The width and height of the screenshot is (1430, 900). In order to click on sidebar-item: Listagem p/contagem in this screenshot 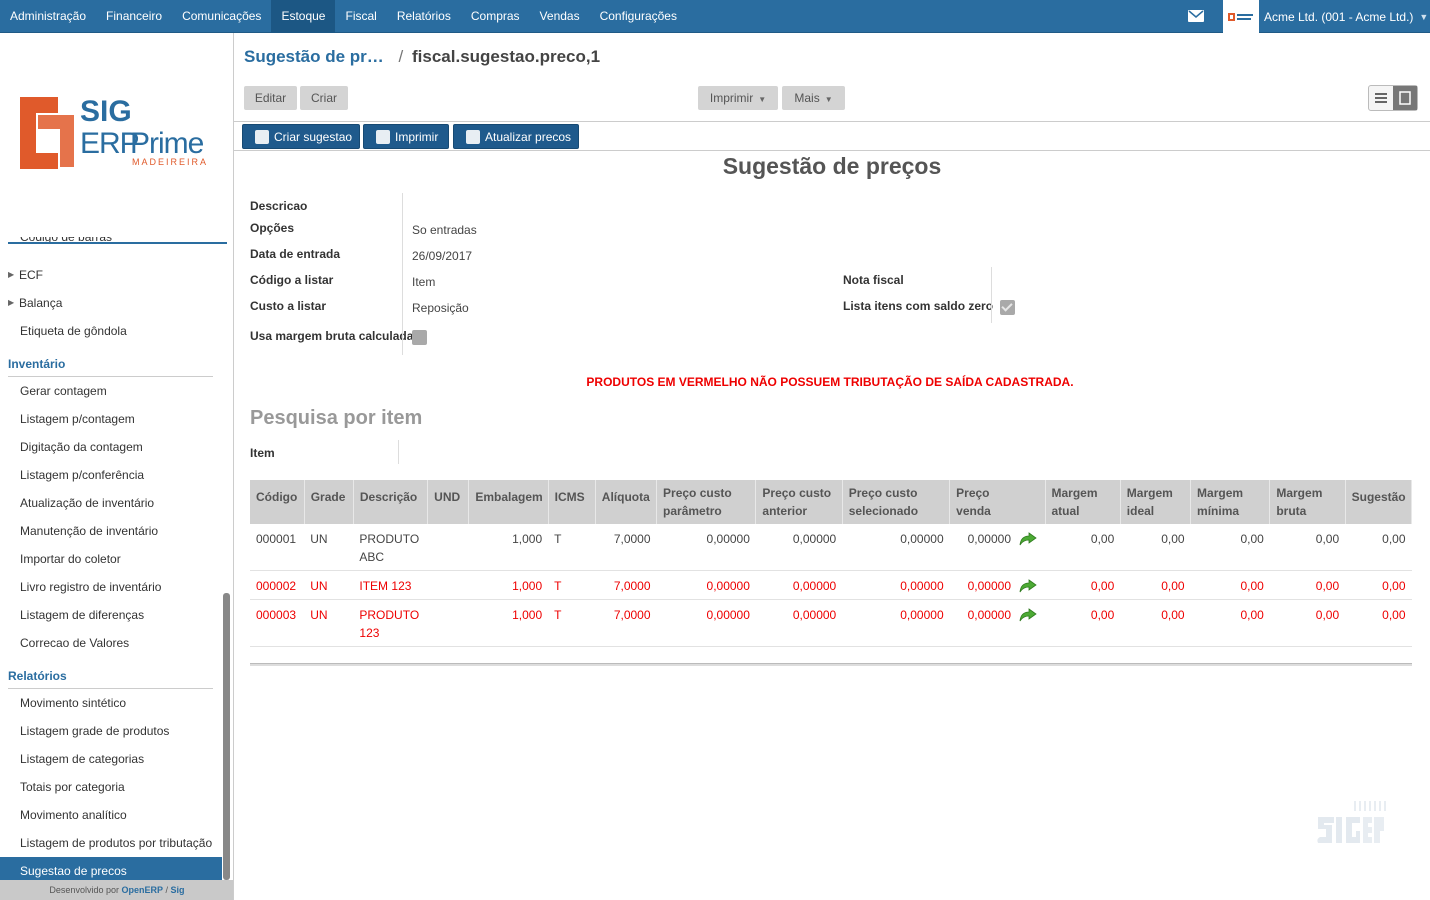, I will do `click(111, 419)`.